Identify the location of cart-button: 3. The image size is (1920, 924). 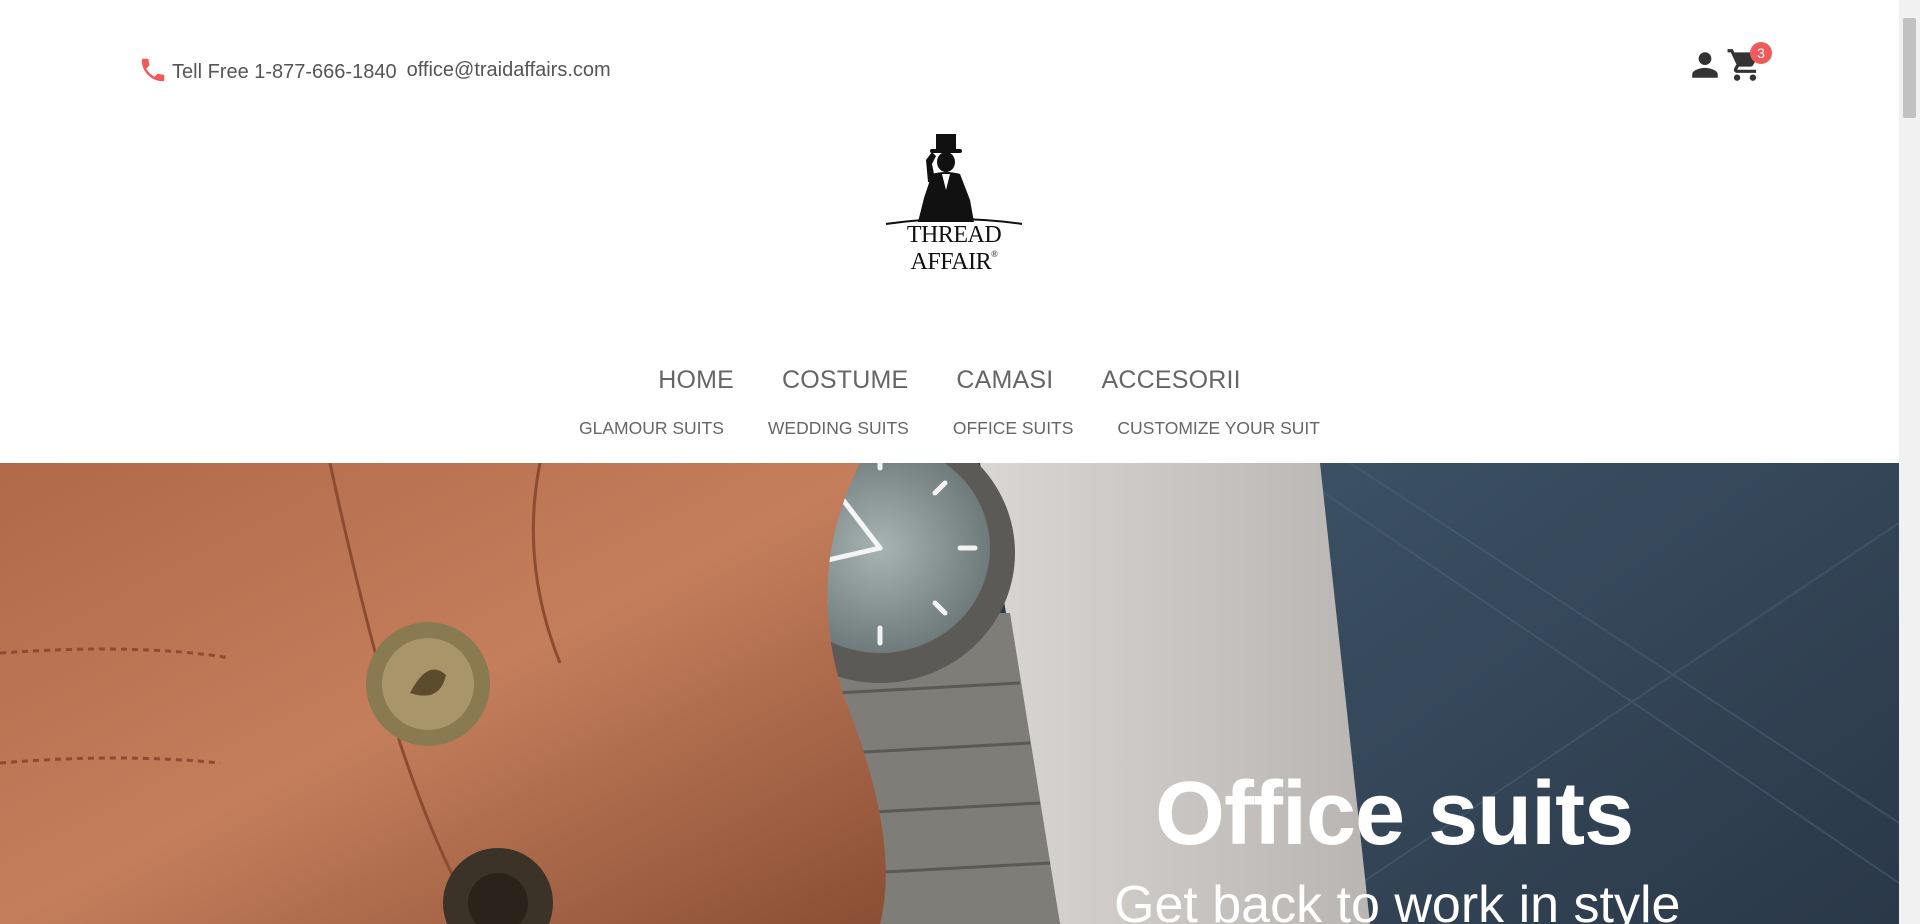
(1749, 63).